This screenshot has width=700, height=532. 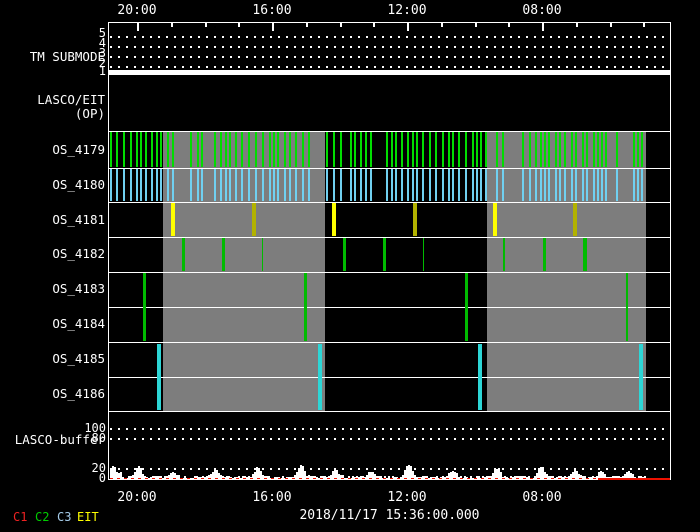 I want to click on row-label: OS_4180, so click(x=78, y=184).